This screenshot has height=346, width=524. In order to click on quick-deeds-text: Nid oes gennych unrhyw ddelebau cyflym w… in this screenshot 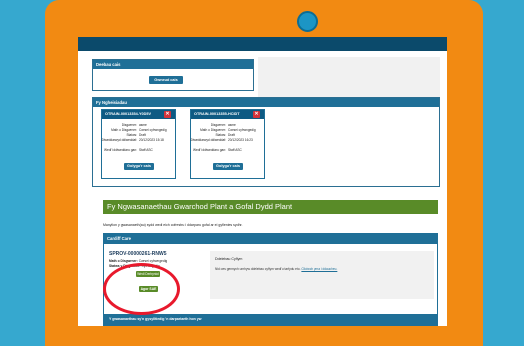, I will do `click(258, 269)`.